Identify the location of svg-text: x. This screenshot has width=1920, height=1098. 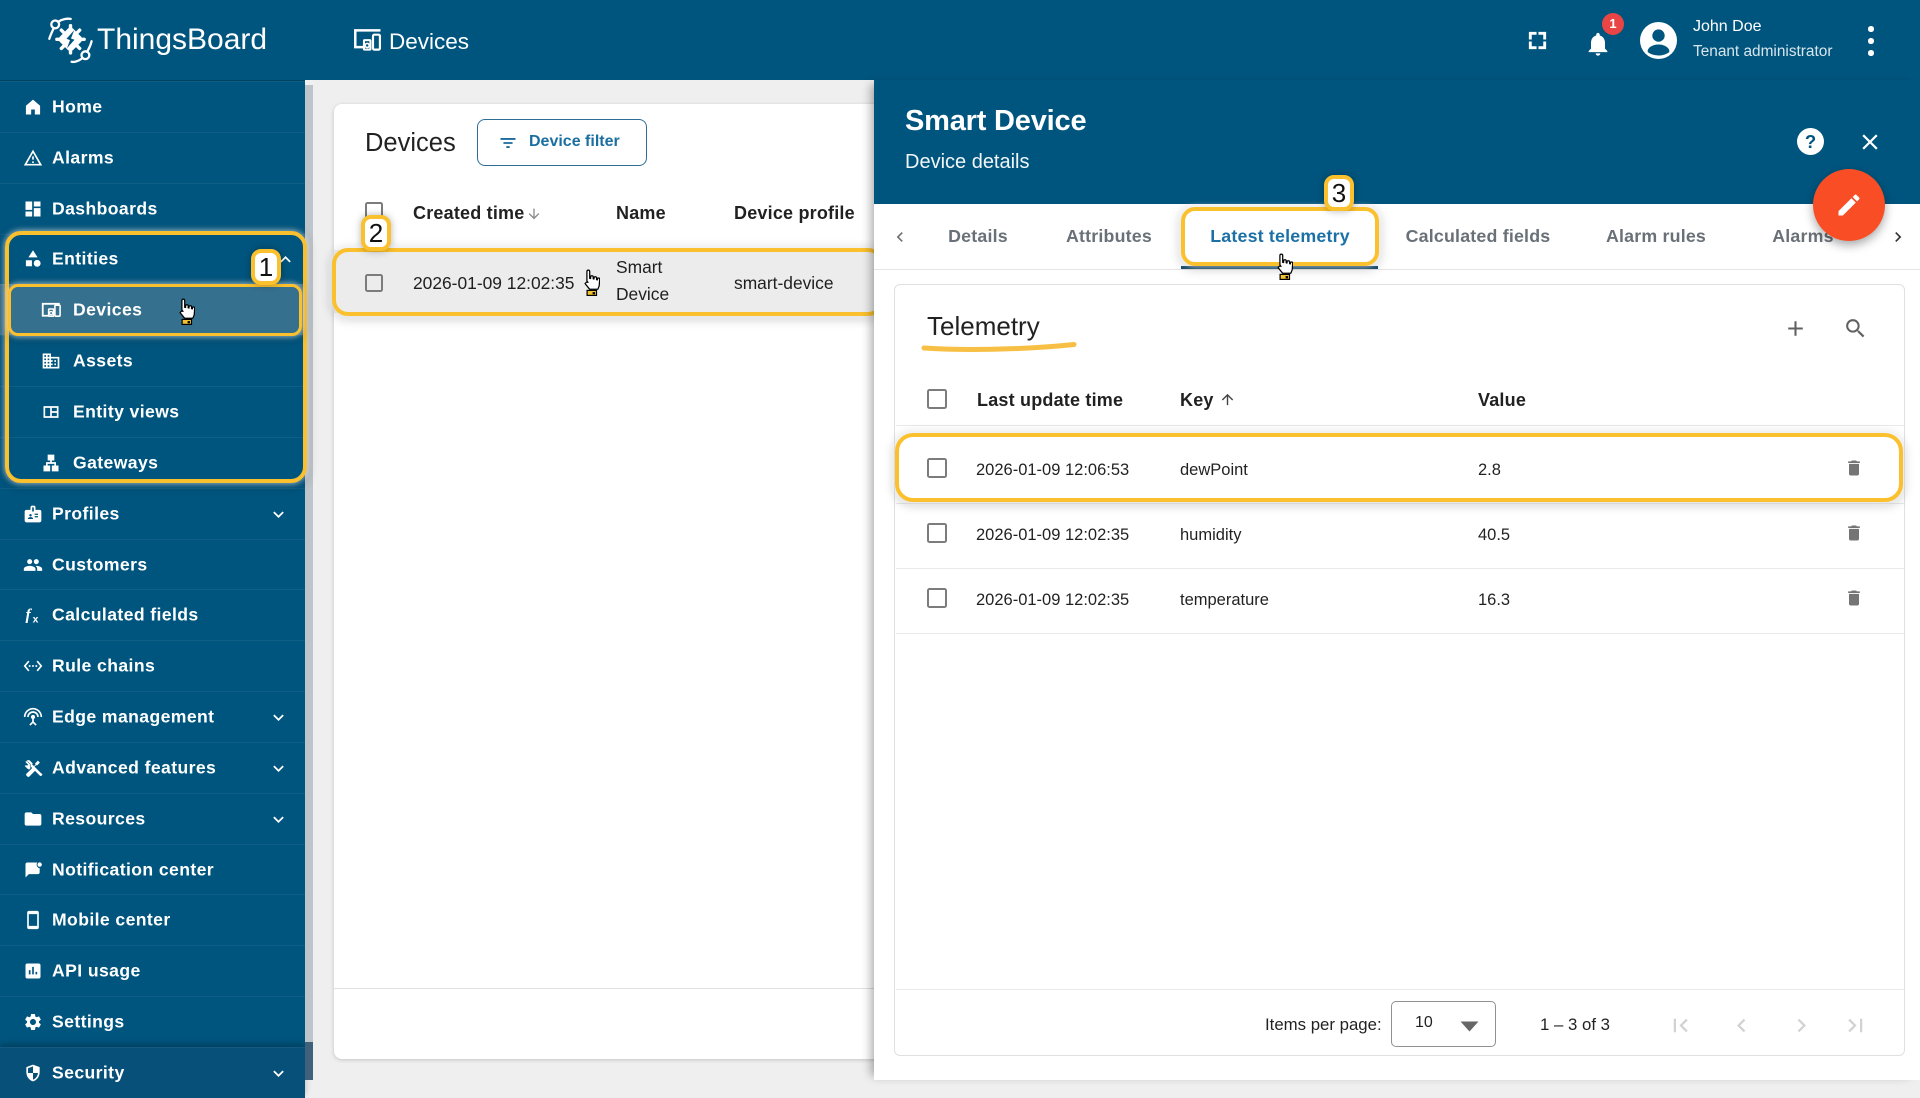
(36, 620).